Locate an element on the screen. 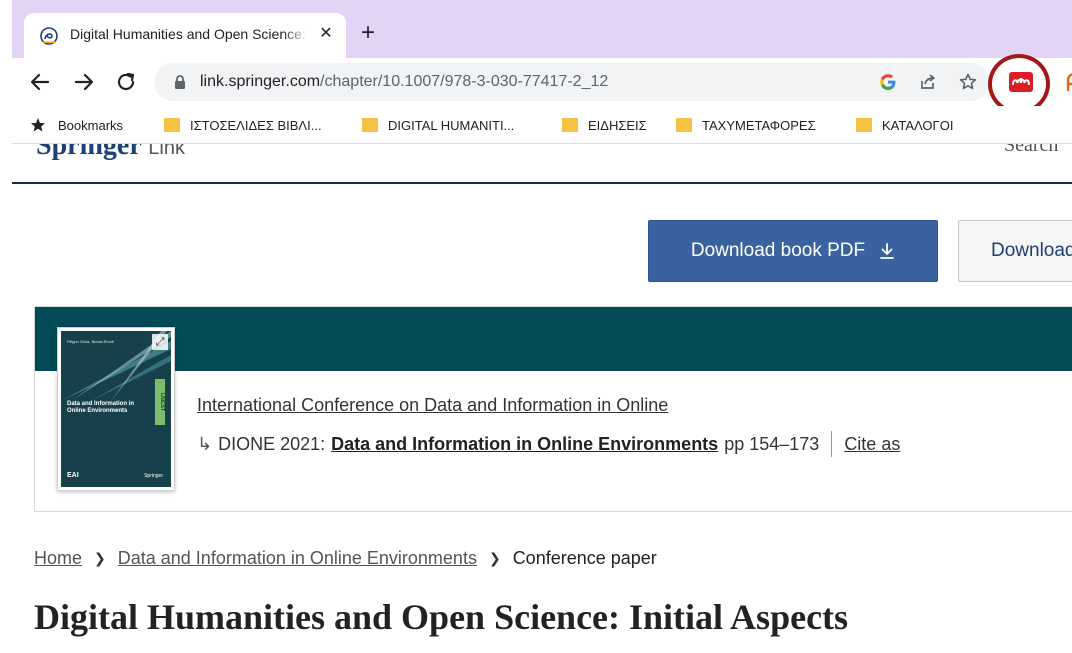 The height and width of the screenshot is (653, 1072). new-tab-button: + is located at coordinates (368, 34).